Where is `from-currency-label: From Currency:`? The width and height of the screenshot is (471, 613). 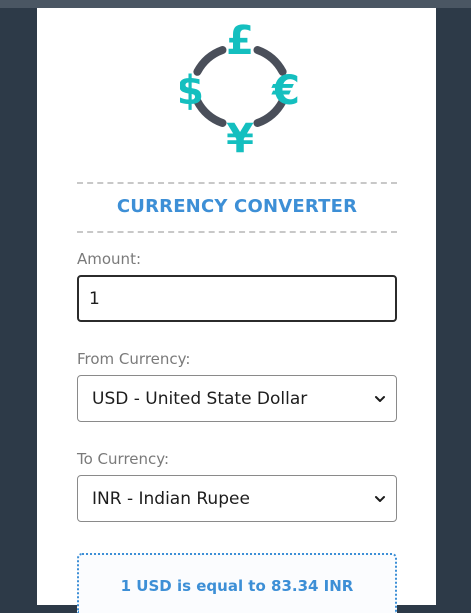
from-currency-label: From Currency: is located at coordinates (134, 359).